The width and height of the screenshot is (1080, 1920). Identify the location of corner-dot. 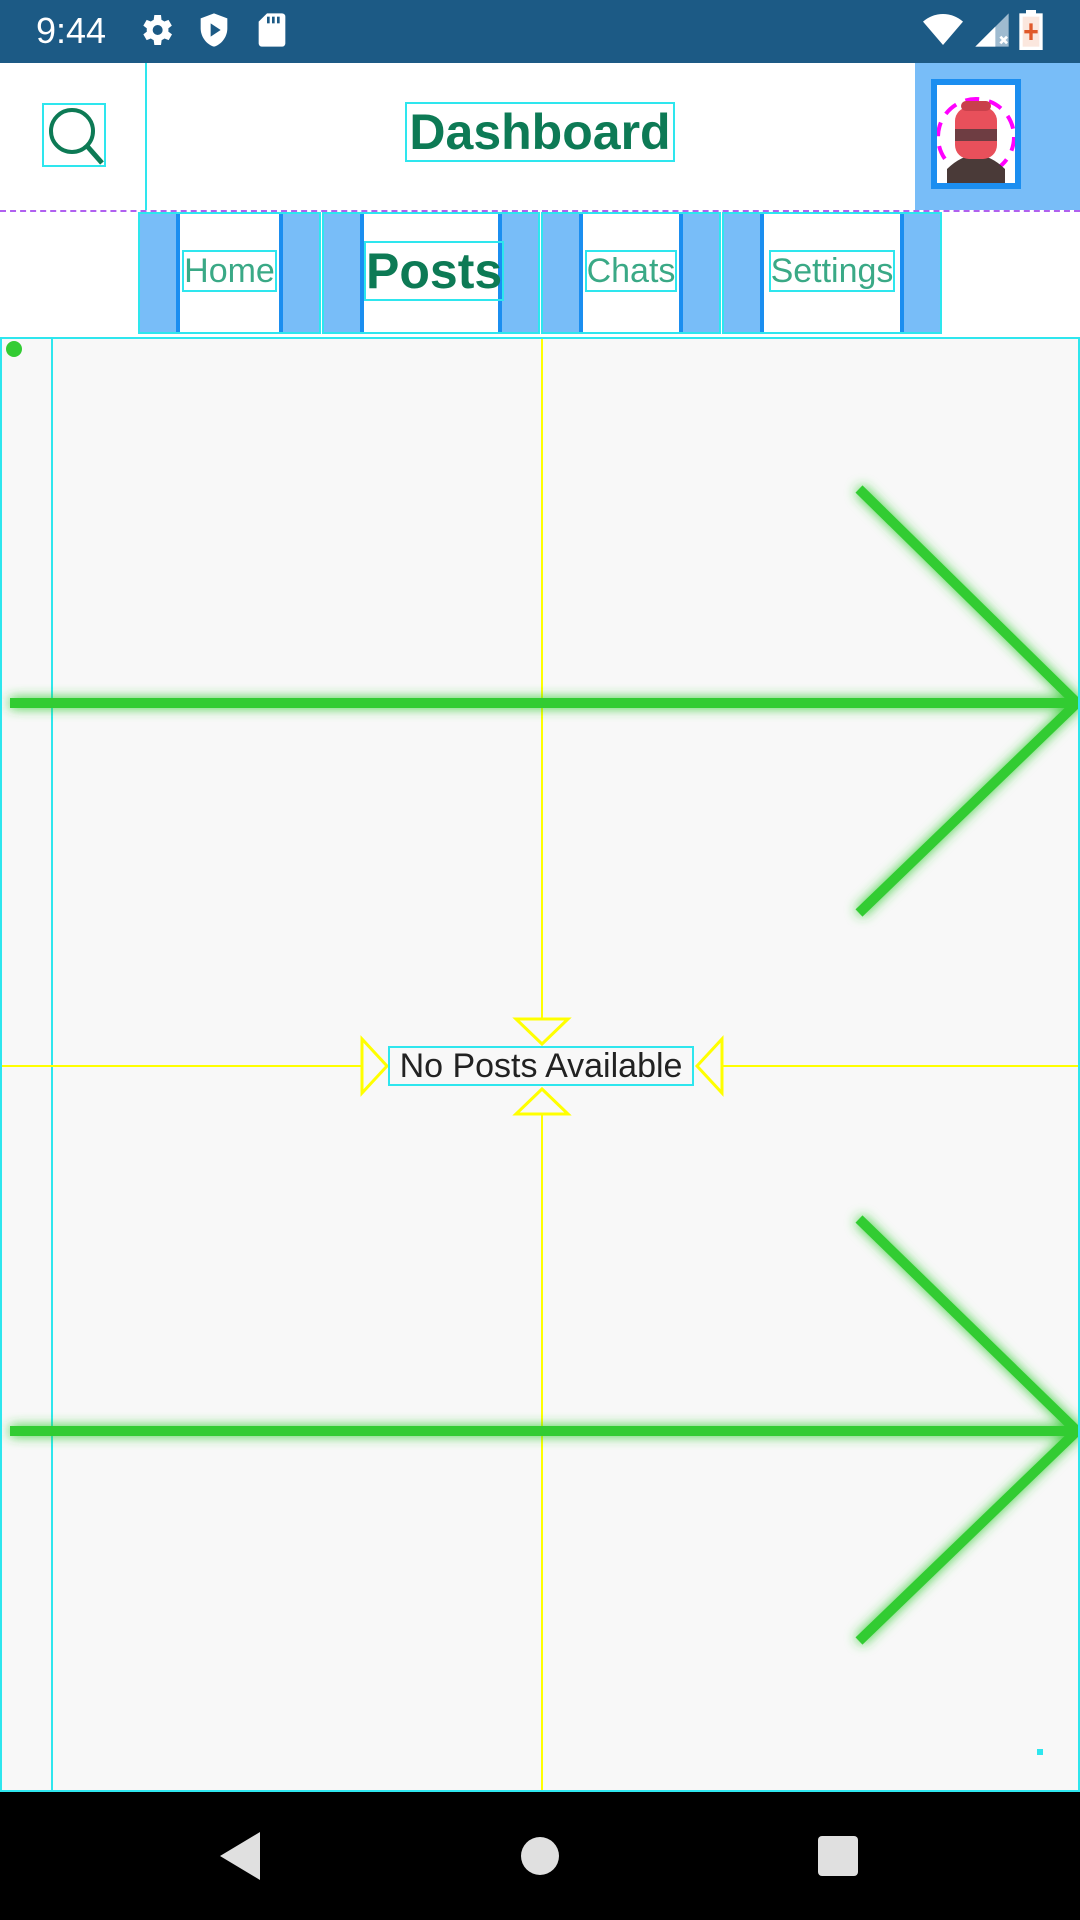
(1040, 1752).